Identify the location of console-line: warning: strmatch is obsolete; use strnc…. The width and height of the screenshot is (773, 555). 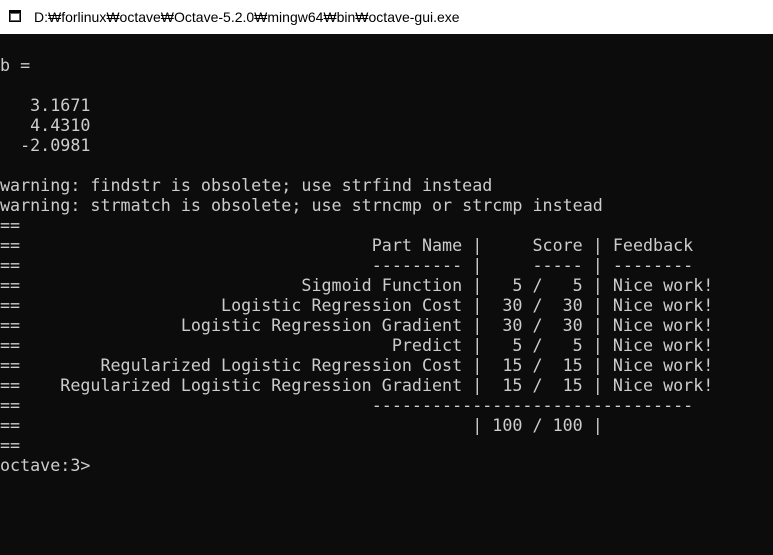
(301, 205).